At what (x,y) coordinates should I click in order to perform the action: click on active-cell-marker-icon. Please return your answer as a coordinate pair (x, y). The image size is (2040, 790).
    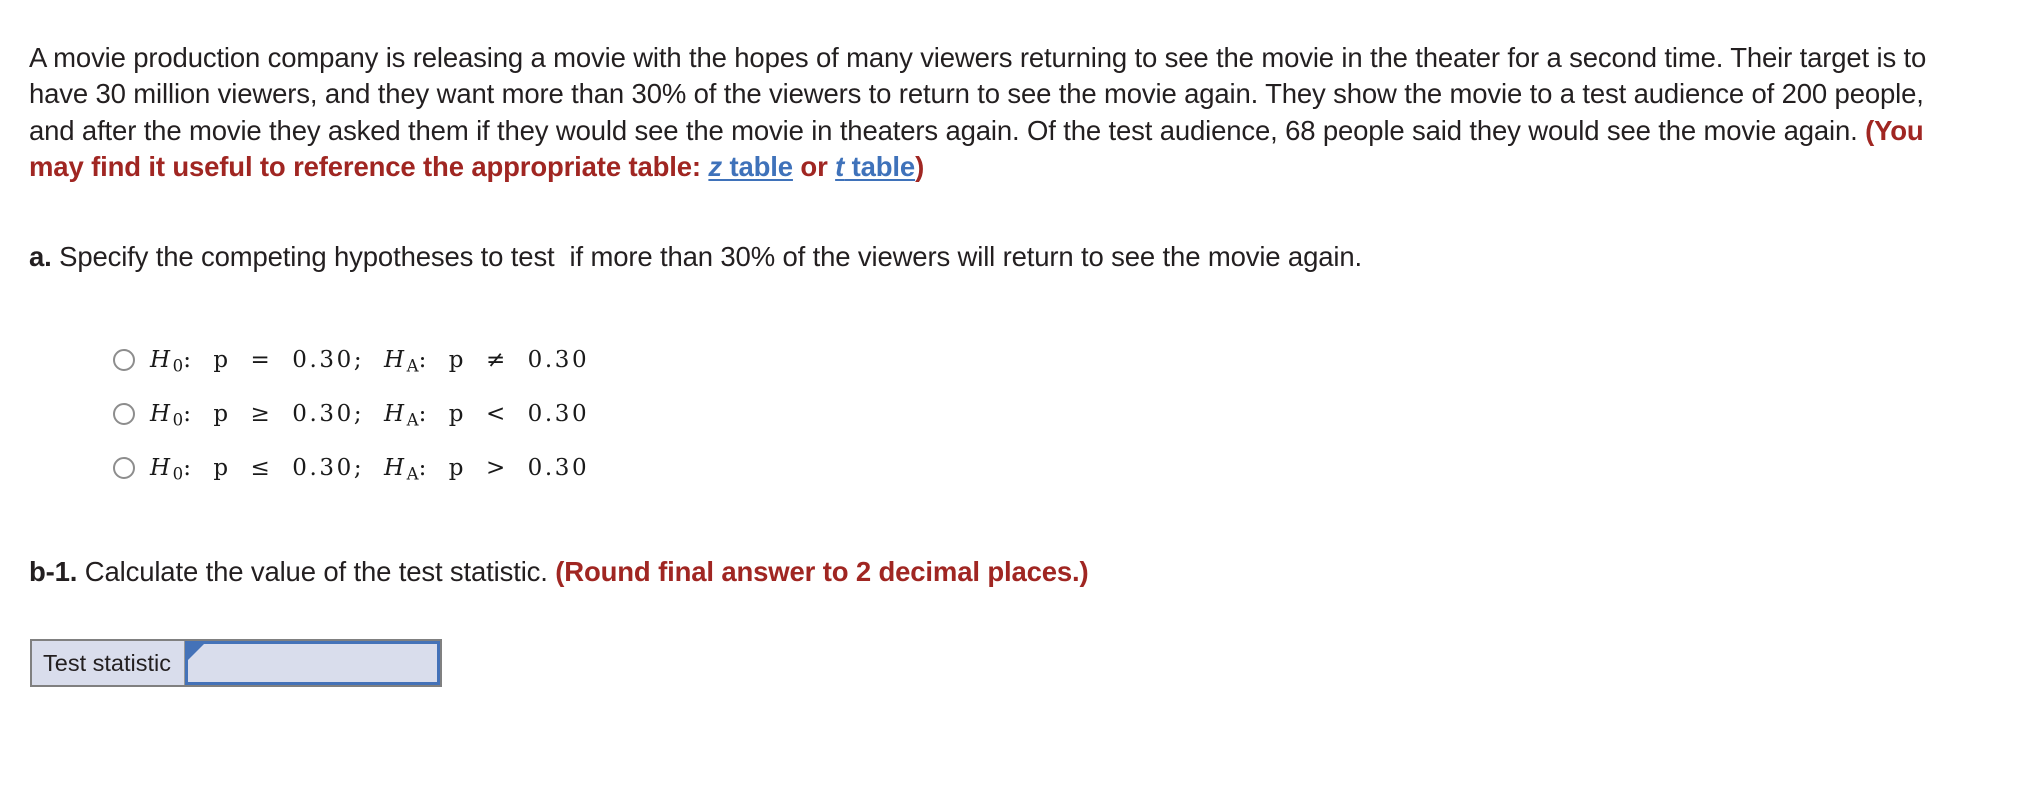
    Looking at the image, I should click on (196, 652).